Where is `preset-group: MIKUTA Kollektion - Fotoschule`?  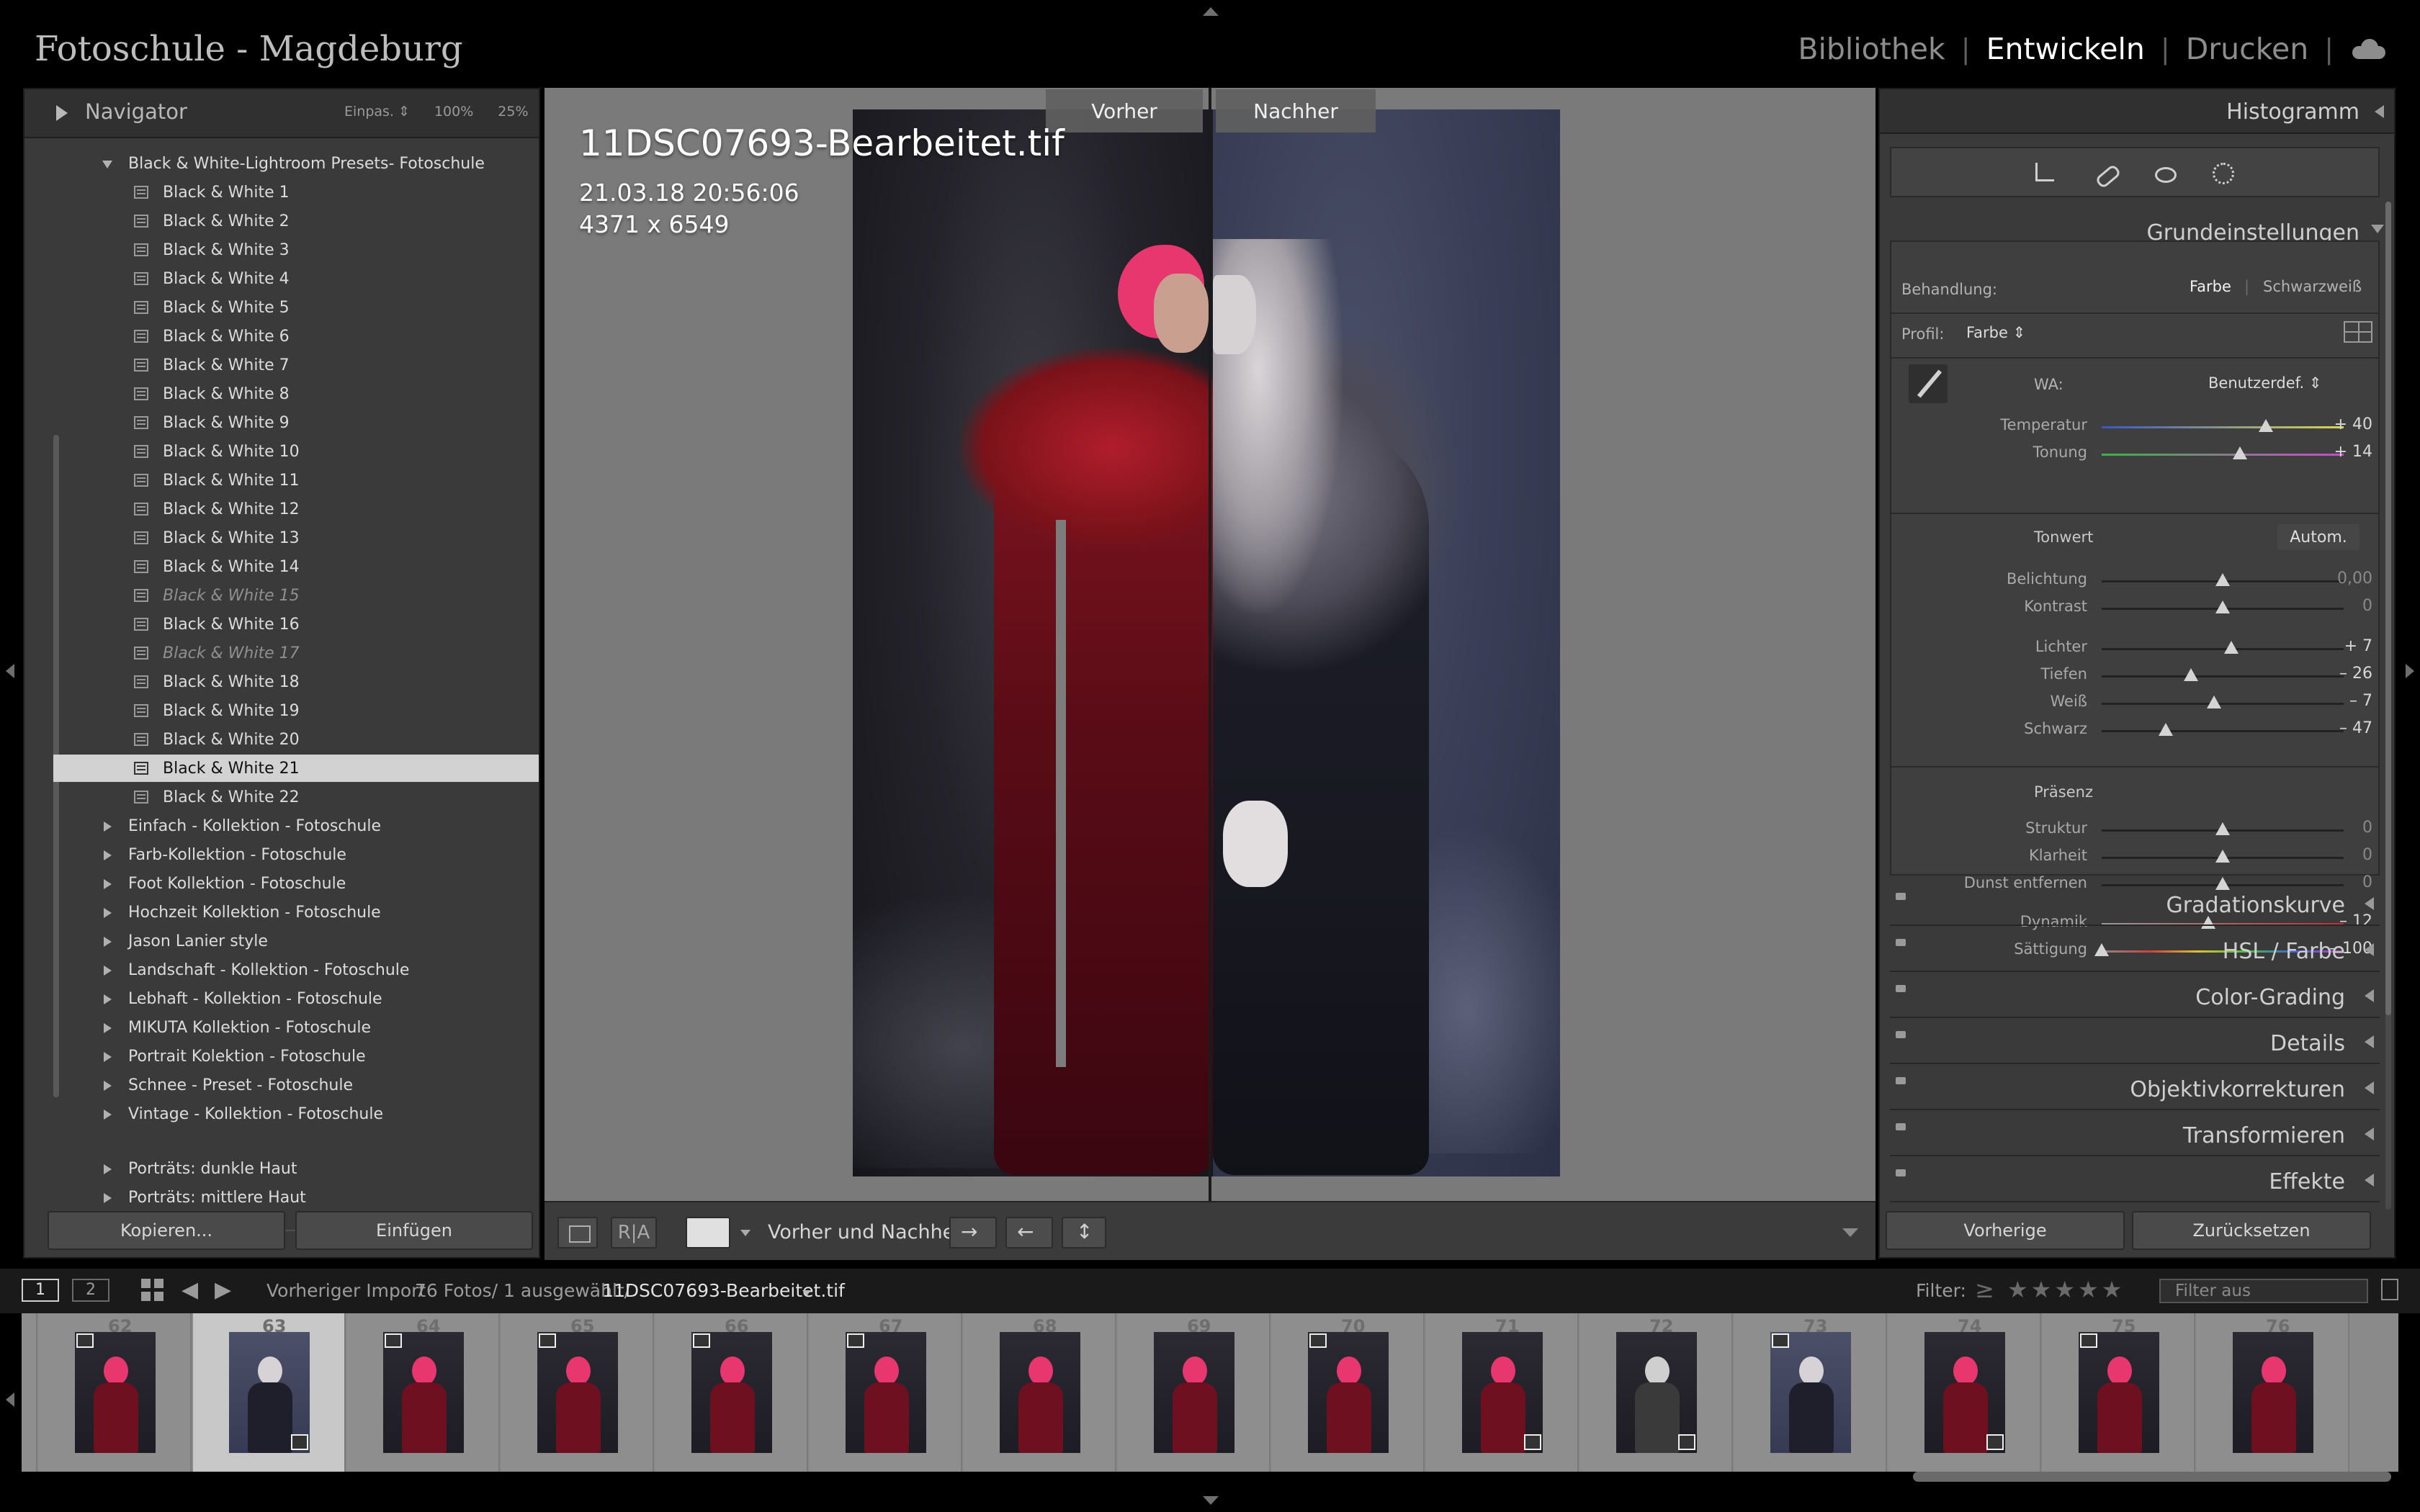 preset-group: MIKUTA Kollektion - Fotoschule is located at coordinates (296, 1027).